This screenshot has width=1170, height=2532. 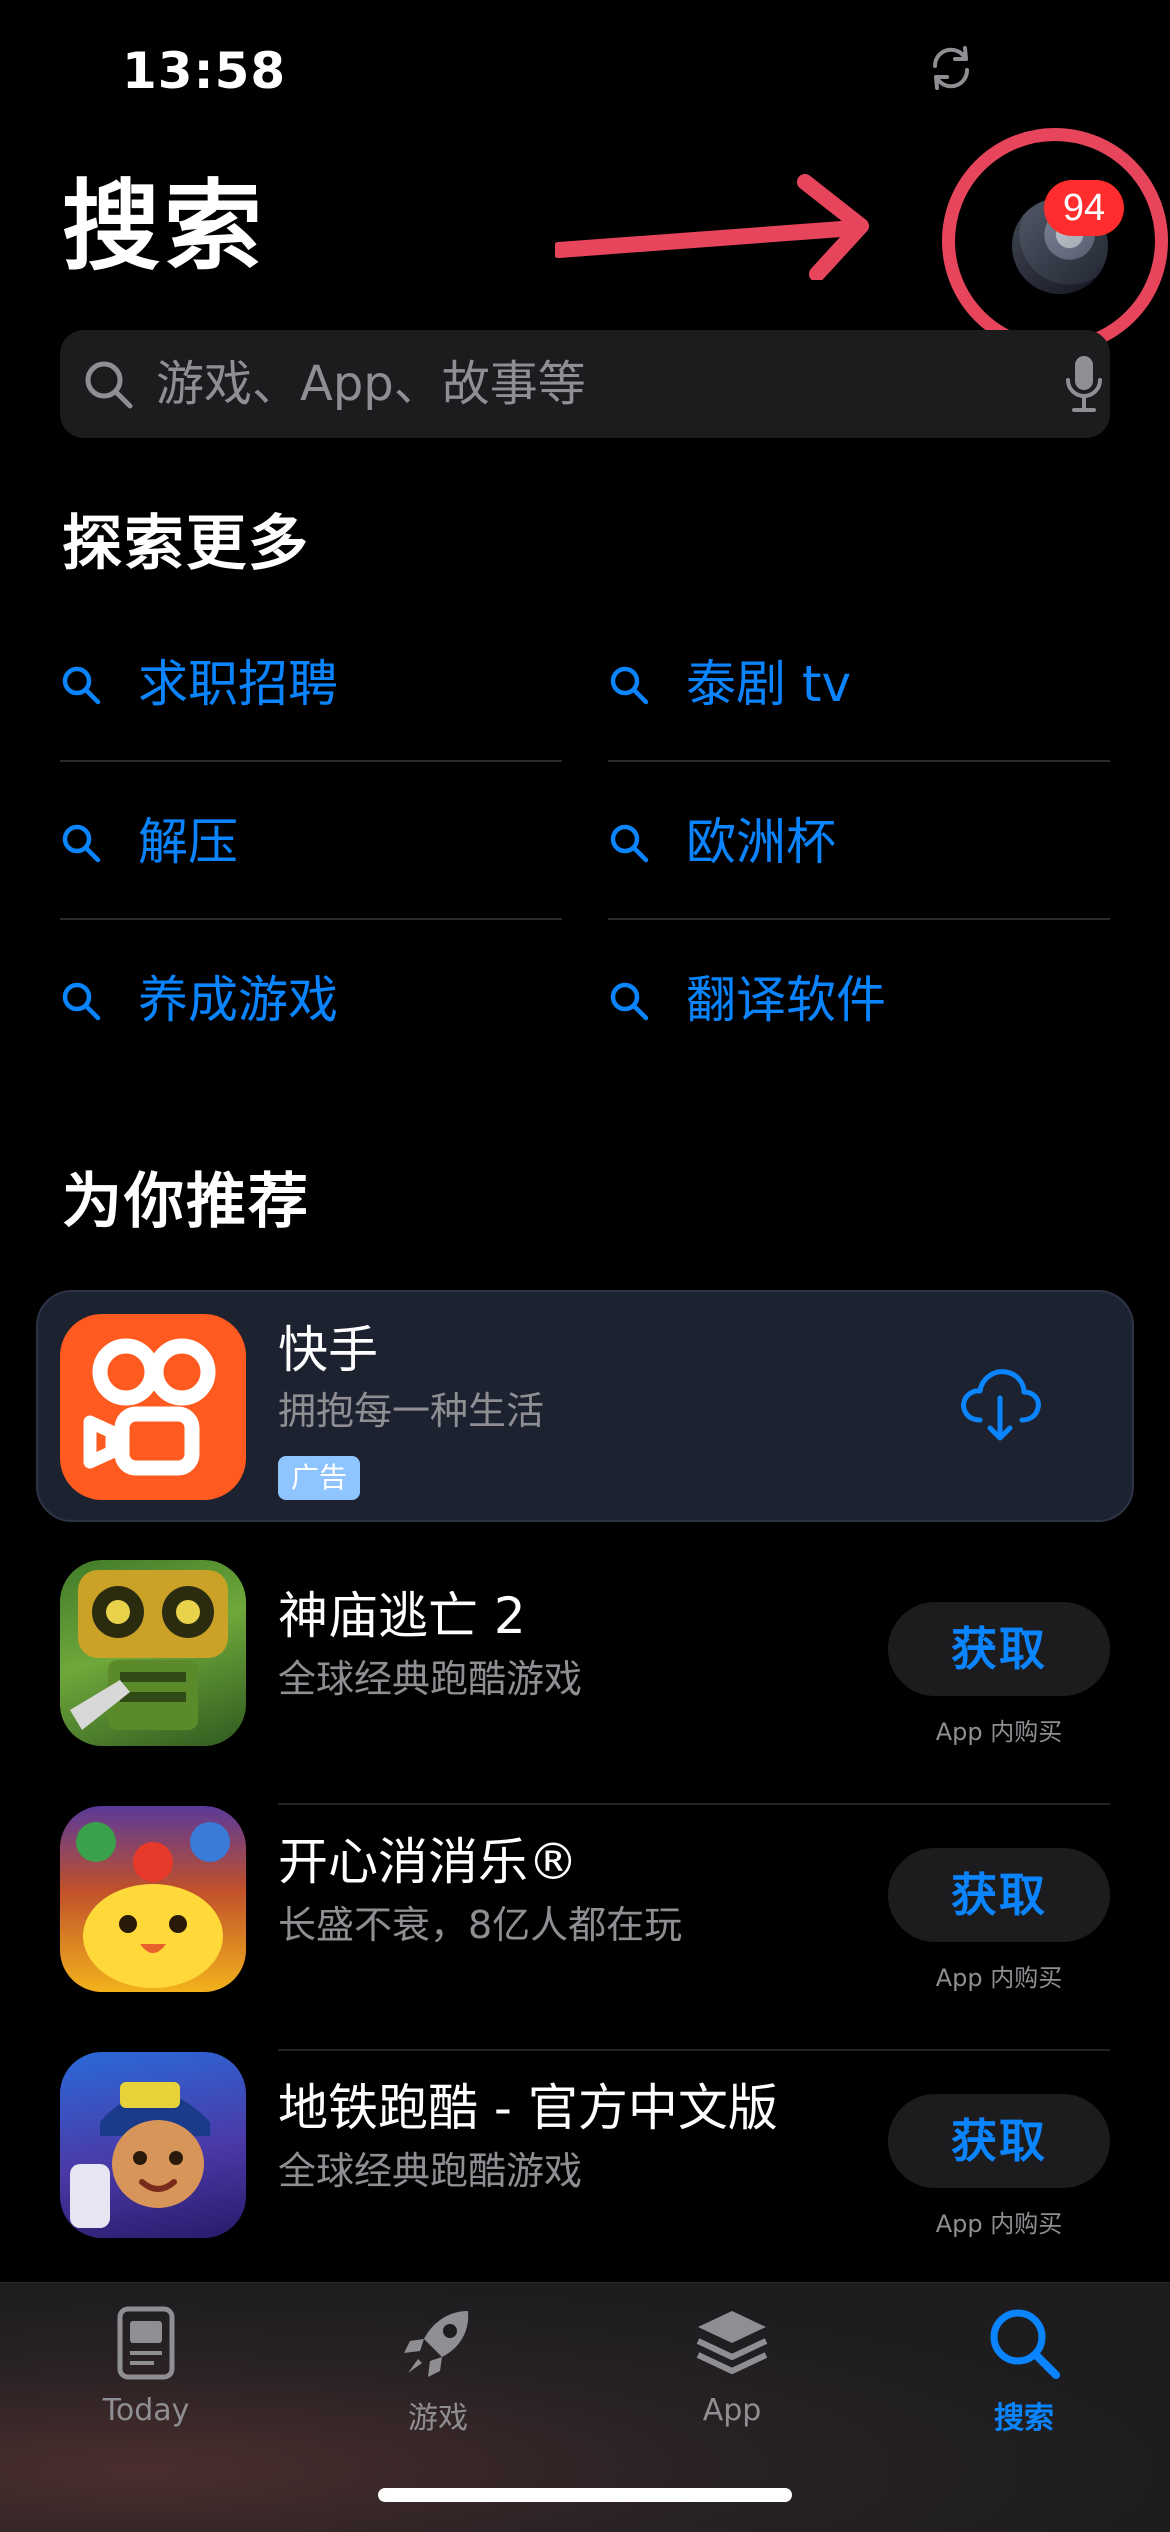 I want to click on ad-app-name: 快手, so click(x=328, y=1350).